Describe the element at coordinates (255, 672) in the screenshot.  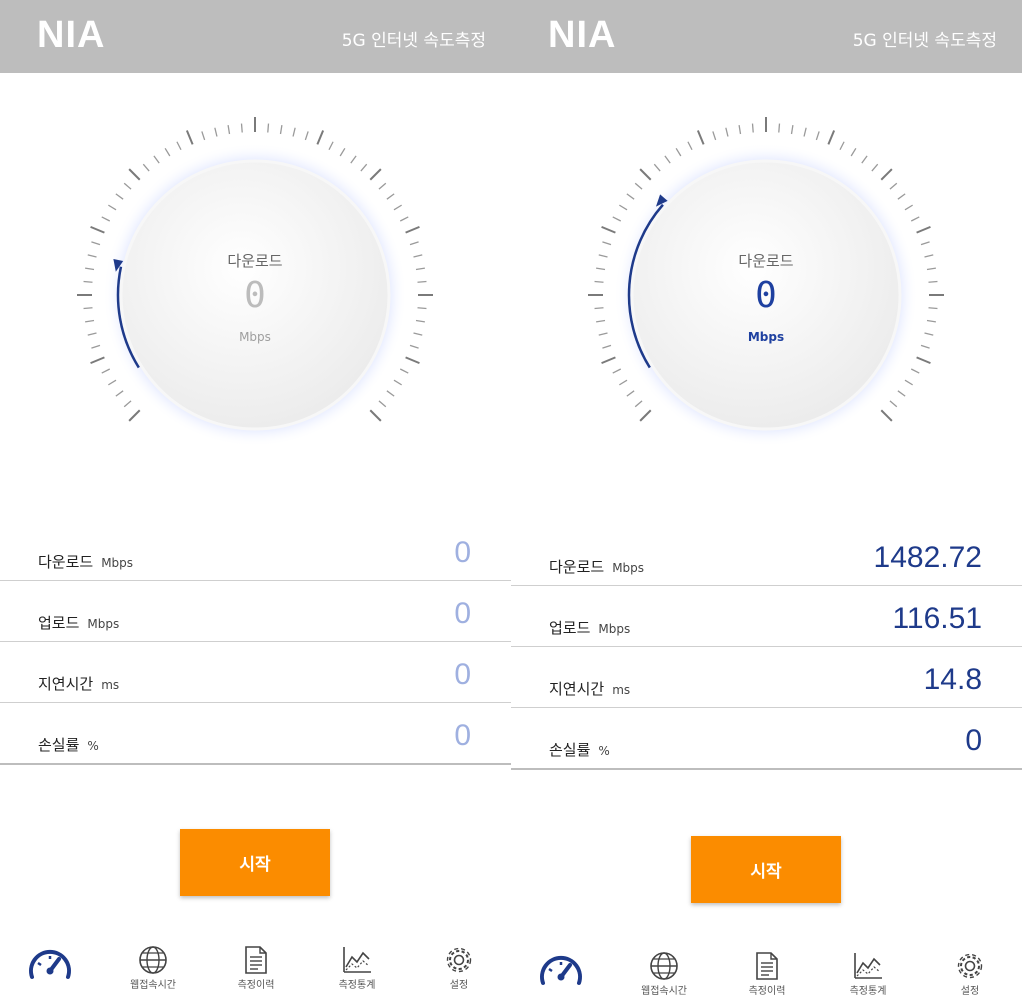
I see `metric-row-latency: 지연시간 ms 0` at that location.